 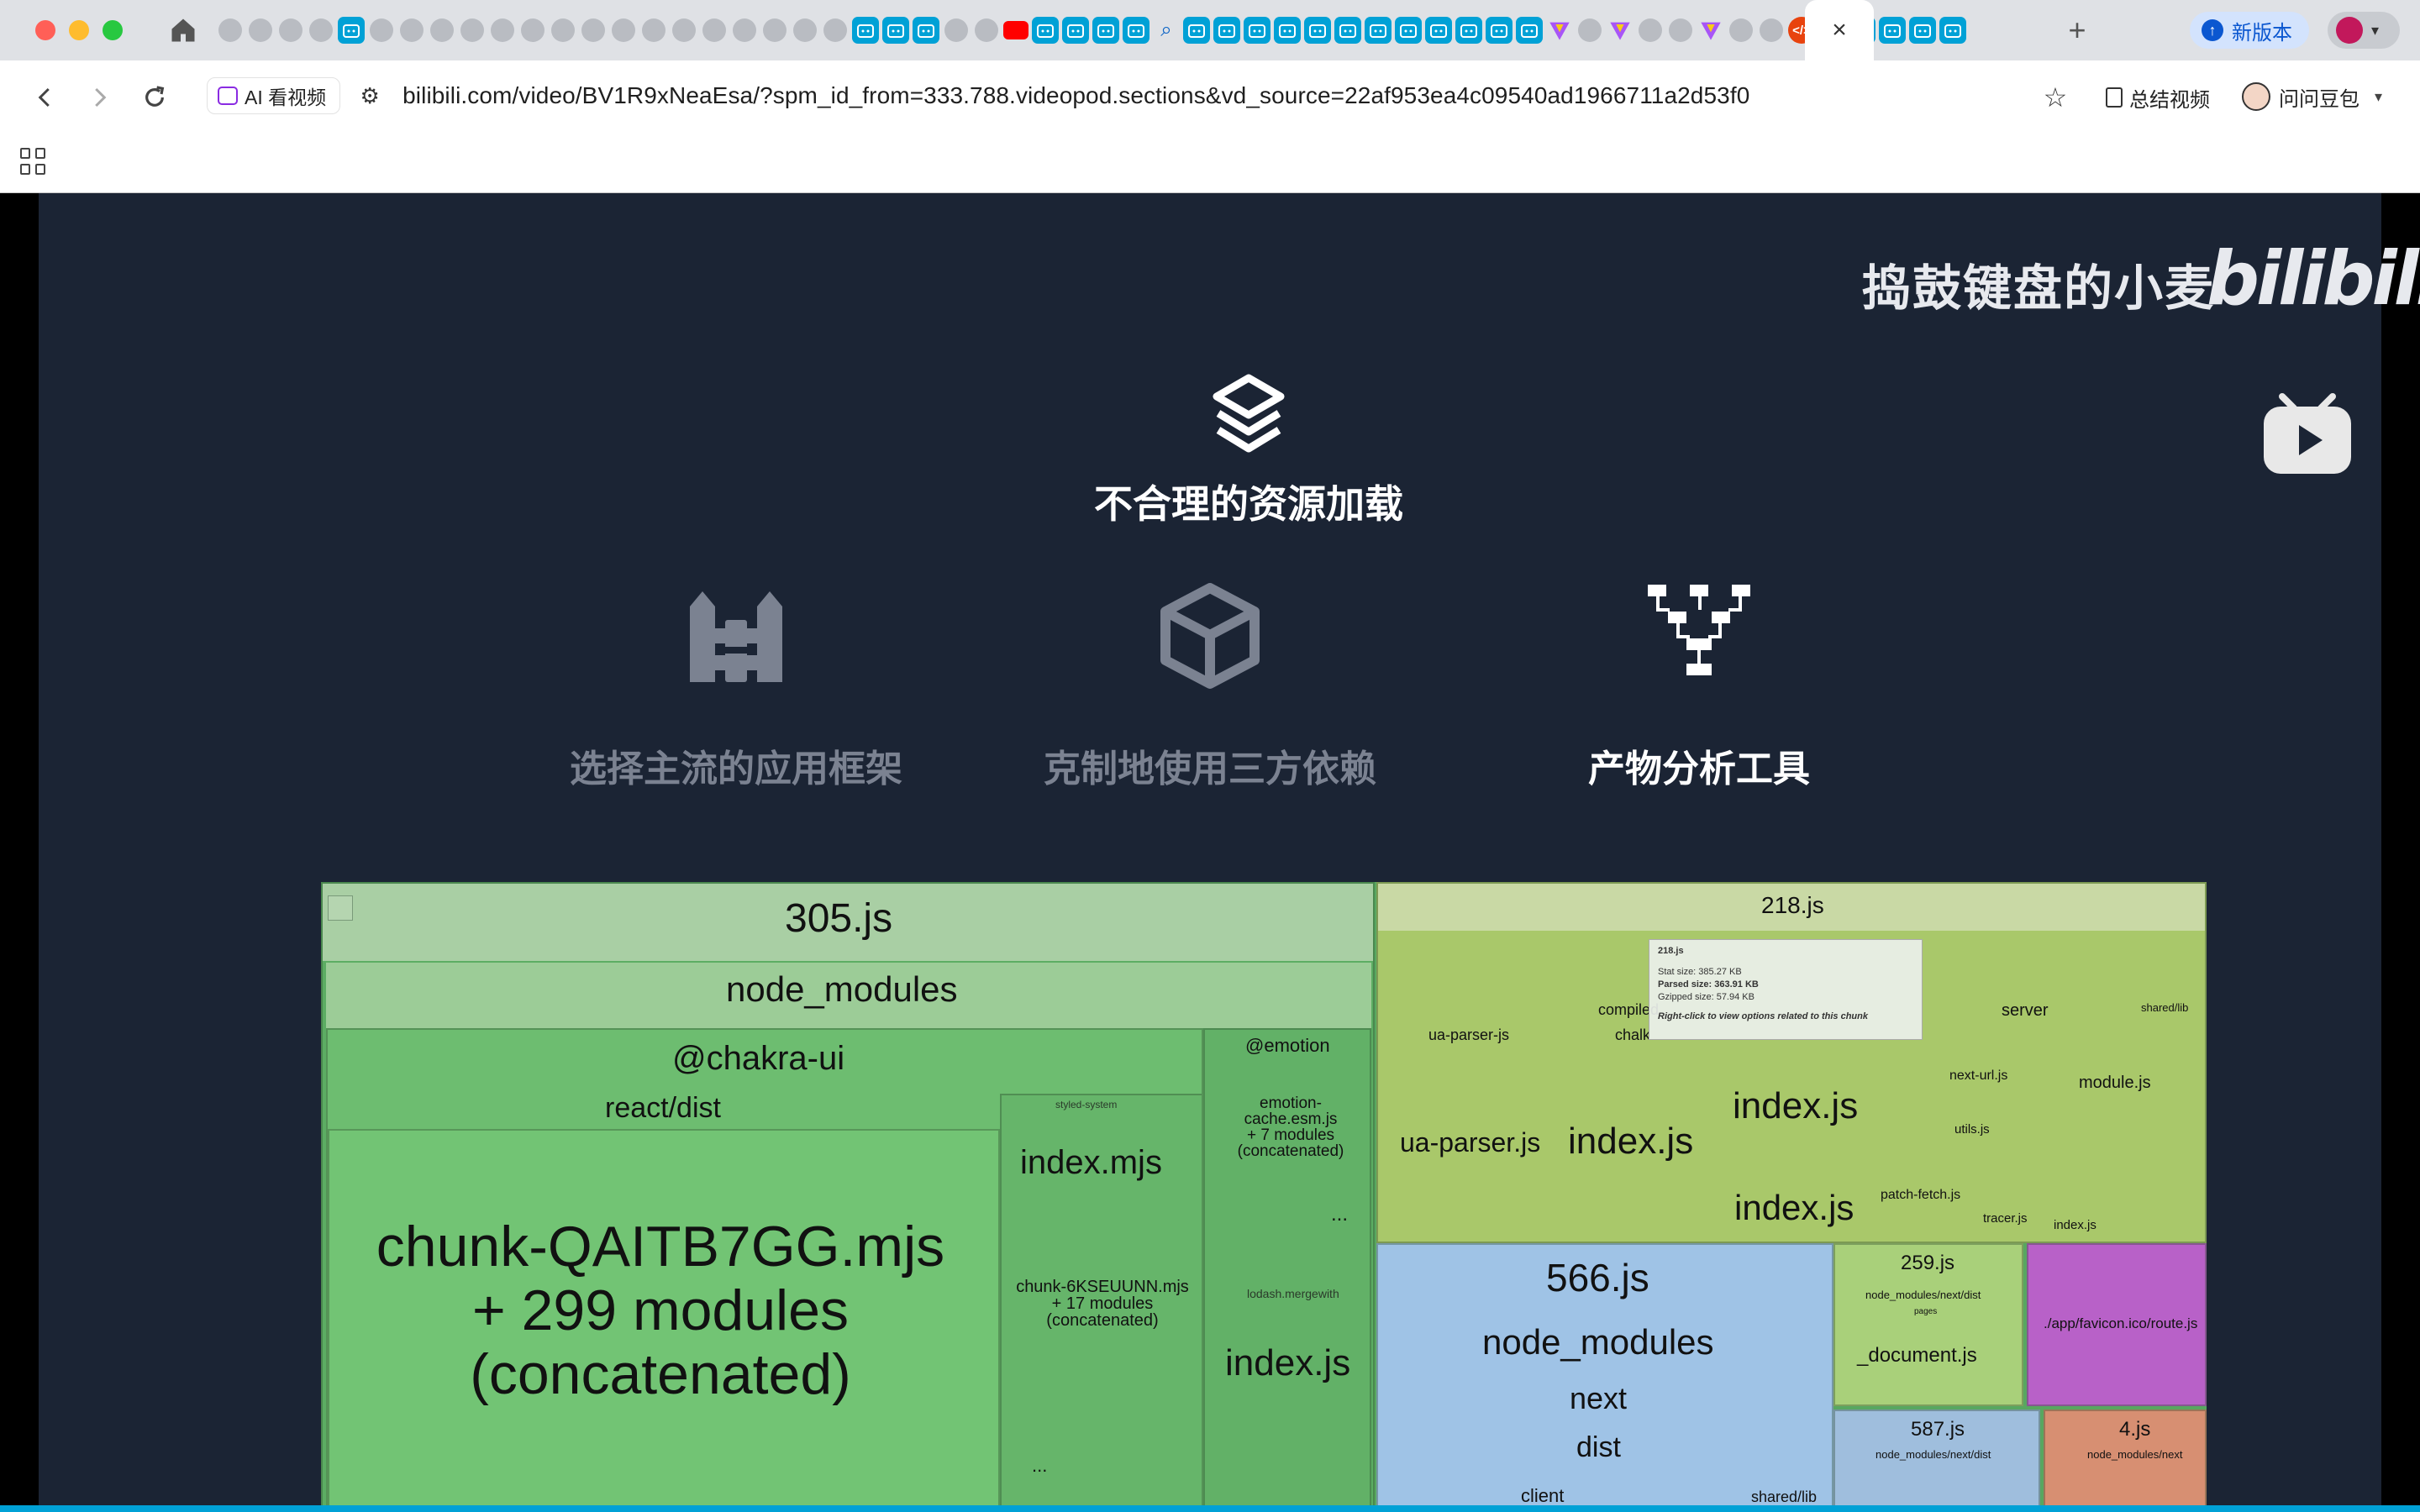 I want to click on treemap-label: chalk, so click(x=1633, y=1034).